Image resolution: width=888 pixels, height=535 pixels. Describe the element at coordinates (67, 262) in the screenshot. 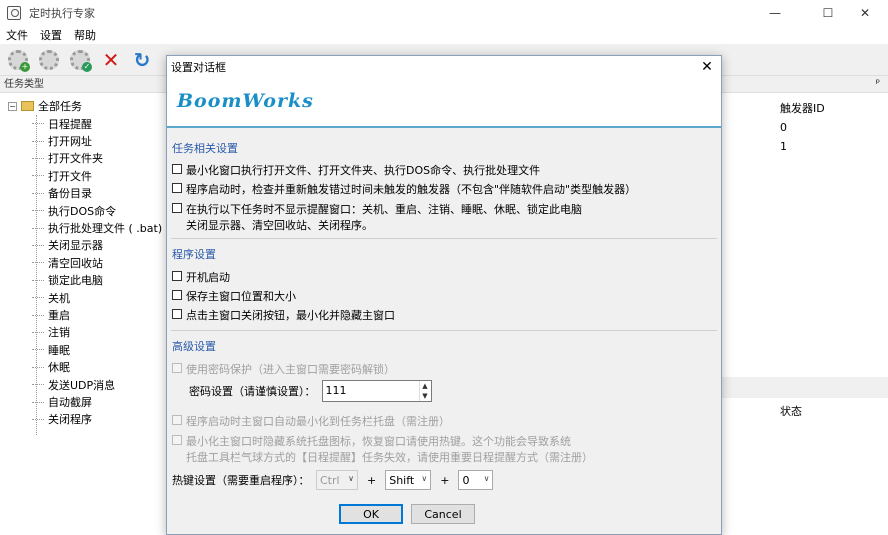

I see `tree-item: 清空回收站` at that location.